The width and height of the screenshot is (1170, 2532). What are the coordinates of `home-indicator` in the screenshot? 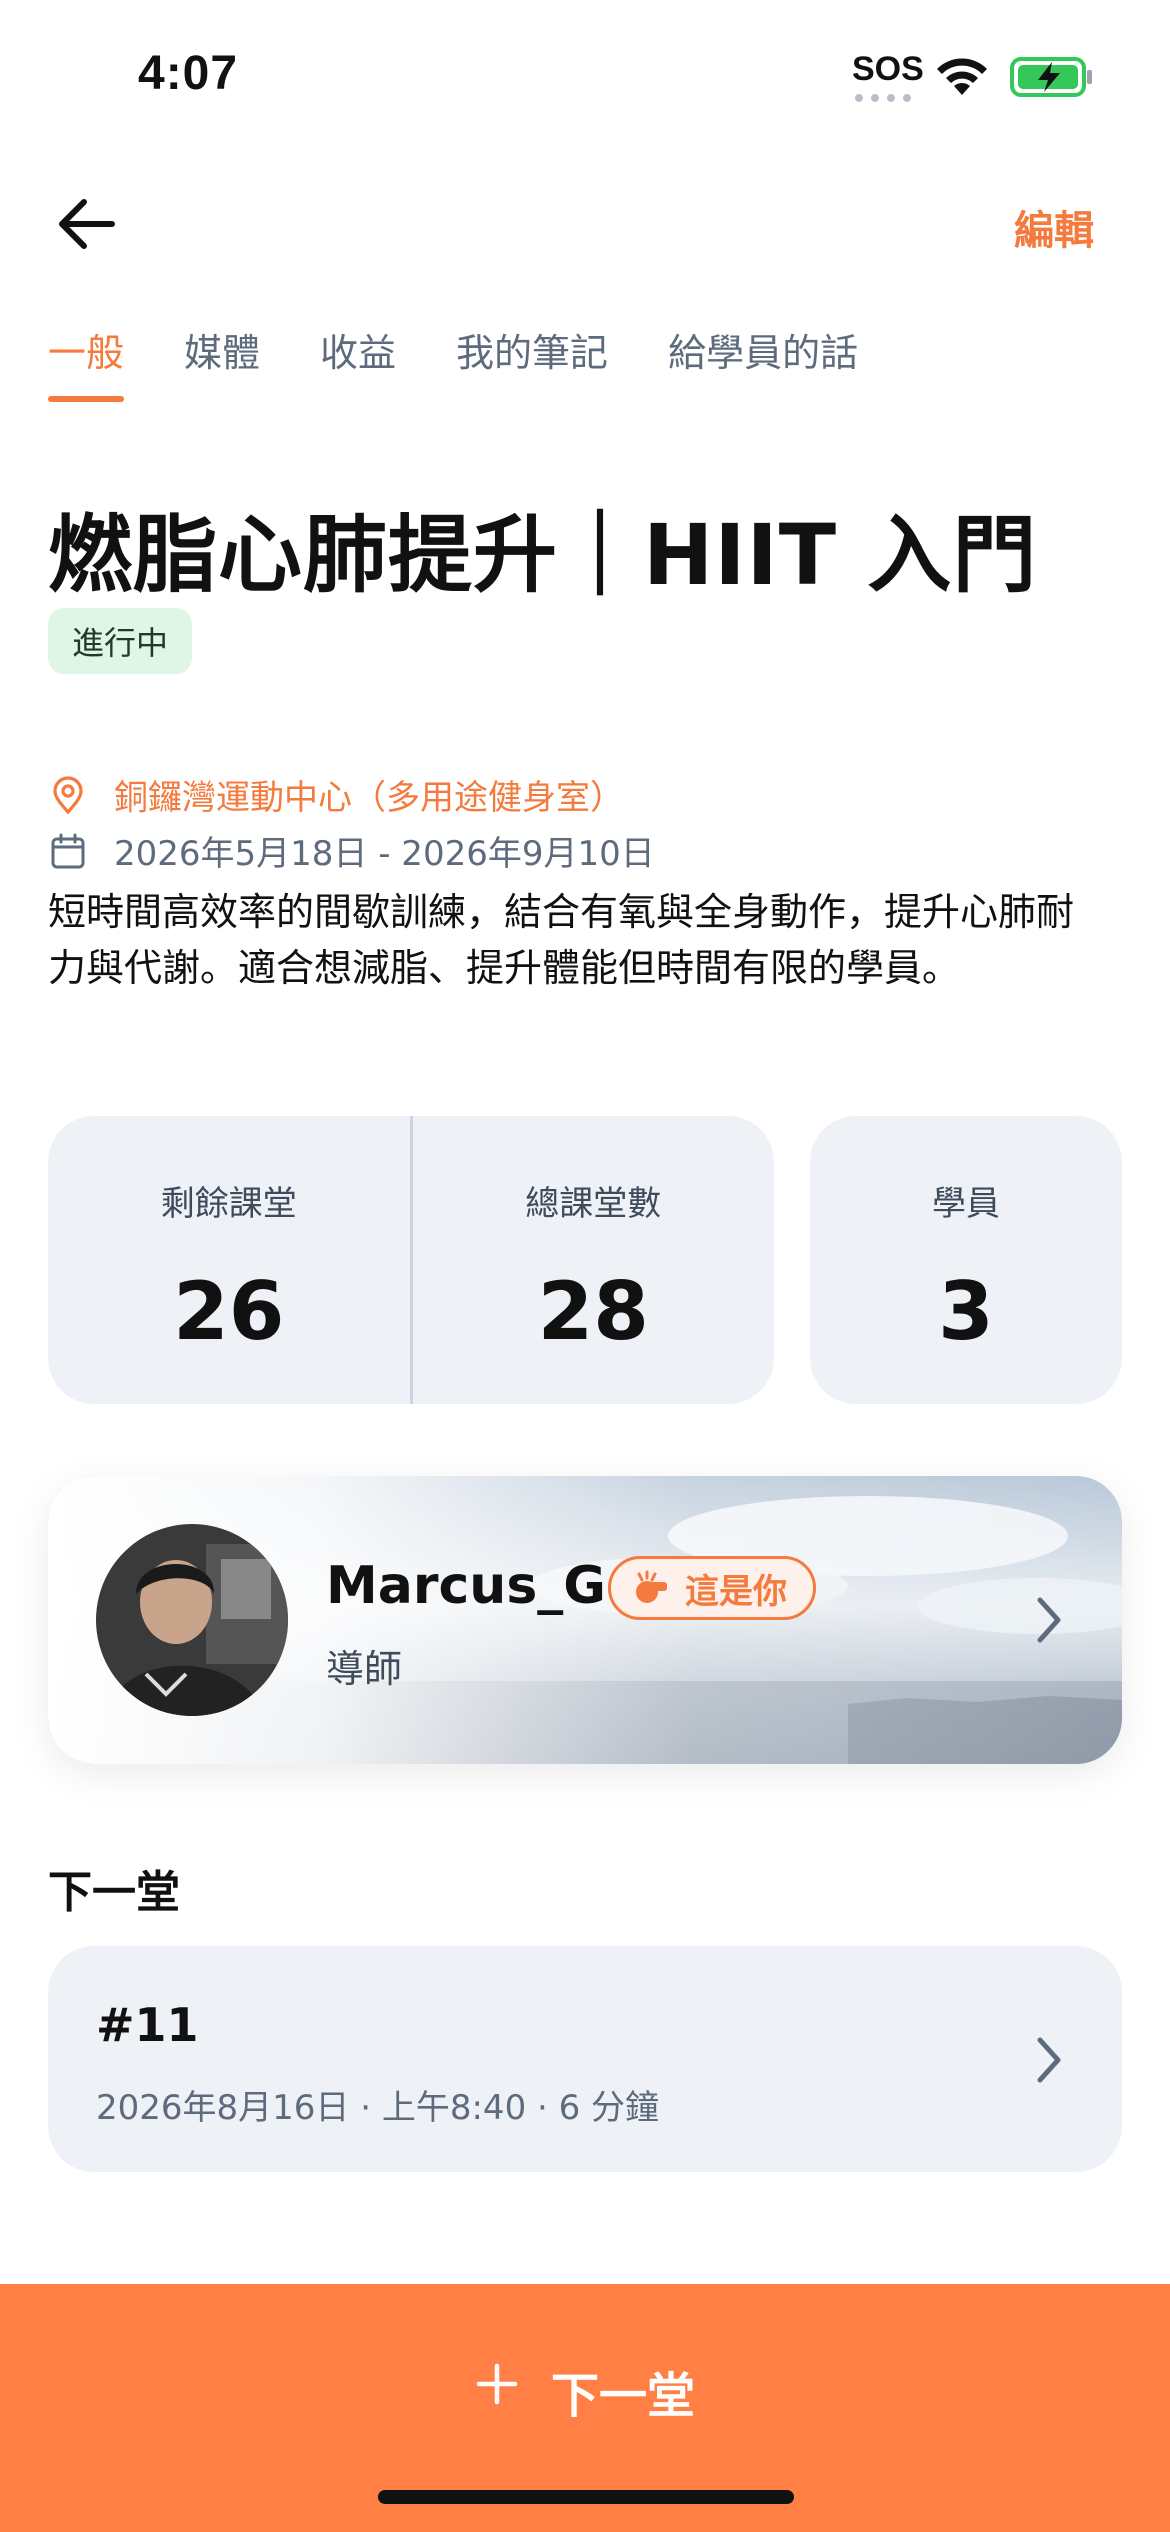 It's located at (586, 2497).